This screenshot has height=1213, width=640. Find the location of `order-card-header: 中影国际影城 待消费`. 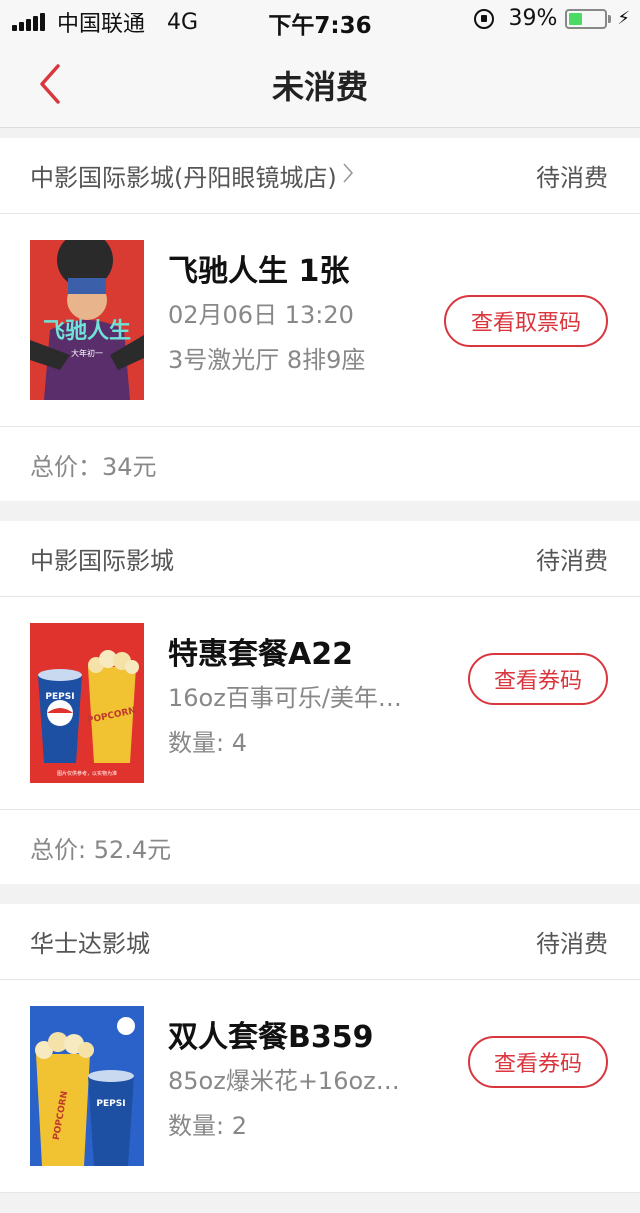

order-card-header: 中影国际影城 待消费 is located at coordinates (320, 559).